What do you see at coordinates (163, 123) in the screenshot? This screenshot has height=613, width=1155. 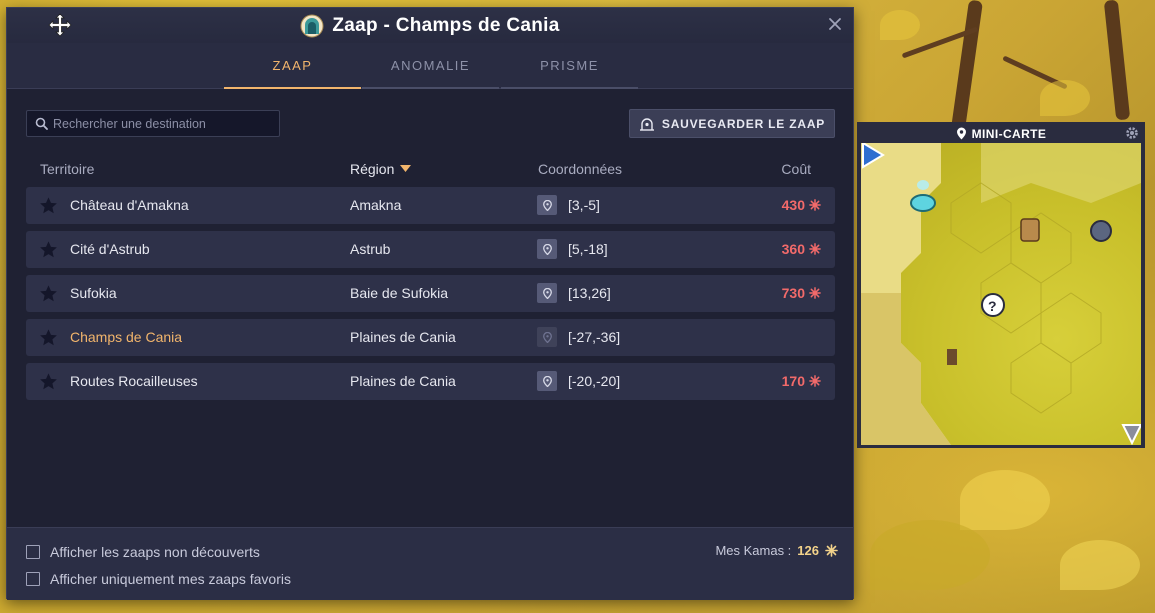 I see `search-input` at bounding box center [163, 123].